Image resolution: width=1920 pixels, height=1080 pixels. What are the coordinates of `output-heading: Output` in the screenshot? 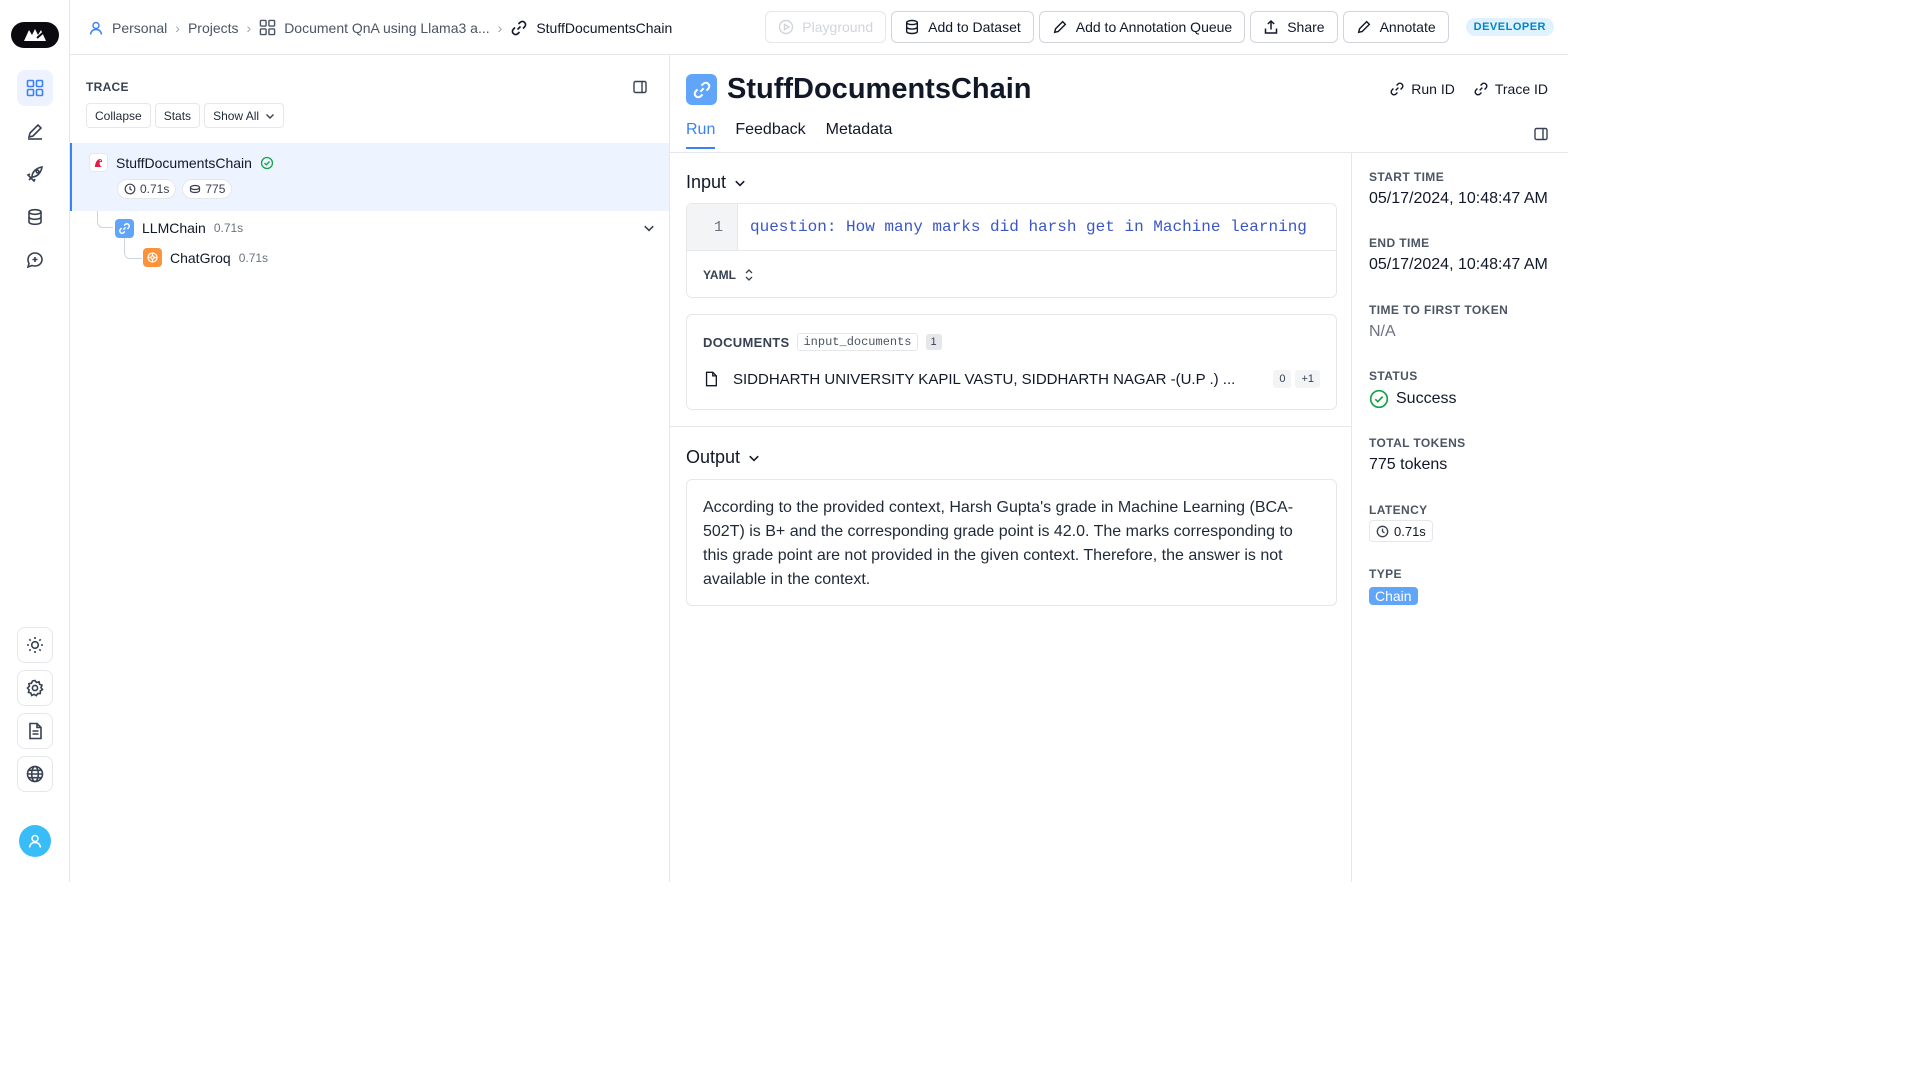 It's located at (723, 457).